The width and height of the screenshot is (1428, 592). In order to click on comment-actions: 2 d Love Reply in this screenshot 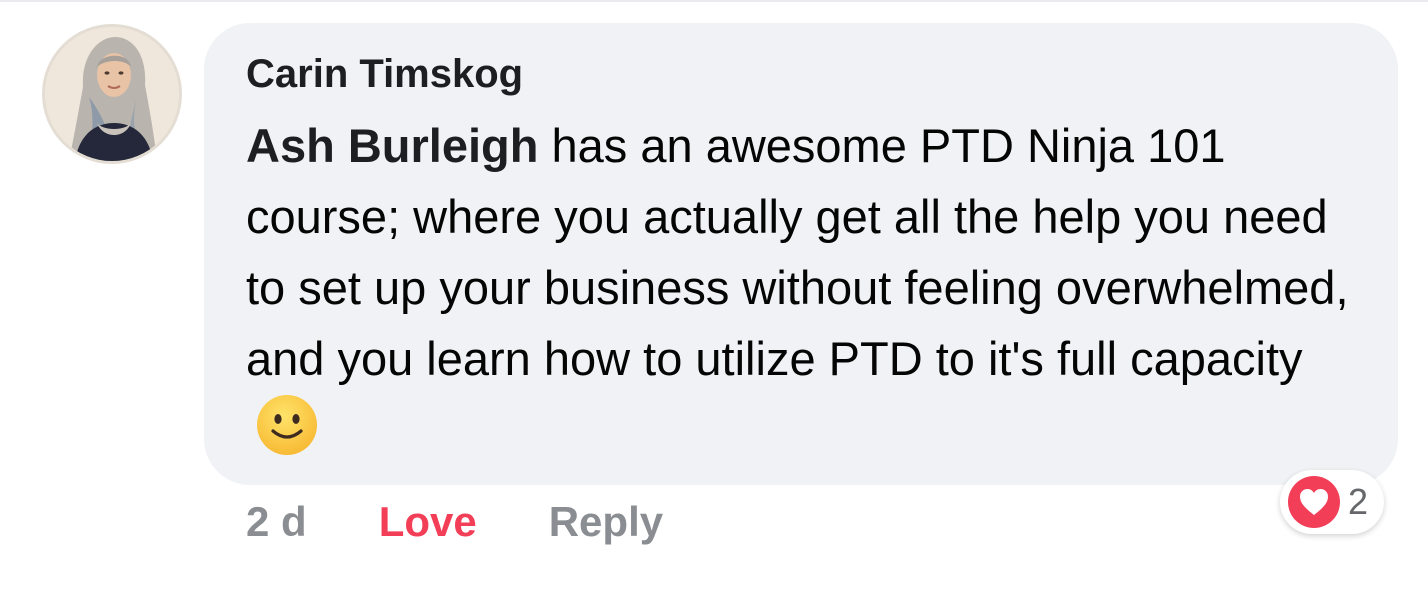, I will do `click(454, 522)`.